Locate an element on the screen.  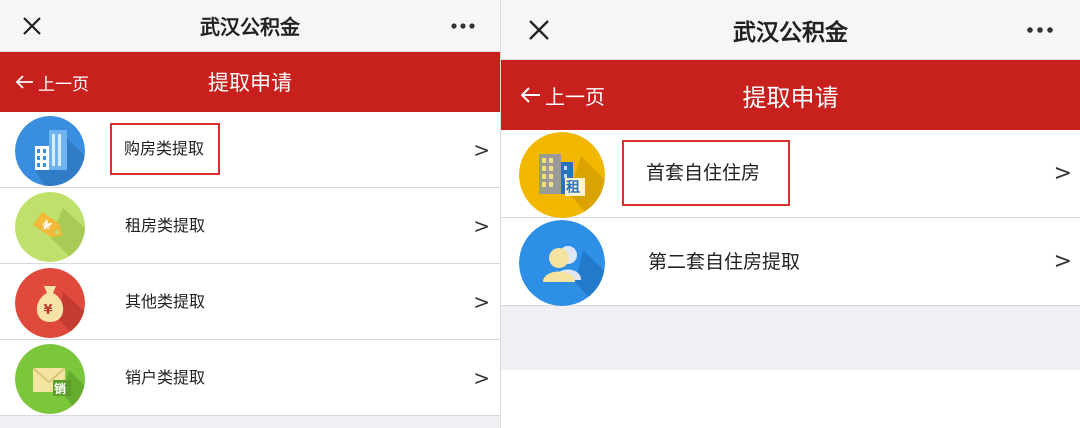
yuan-tag-icon: ¥ is located at coordinates (50, 227).